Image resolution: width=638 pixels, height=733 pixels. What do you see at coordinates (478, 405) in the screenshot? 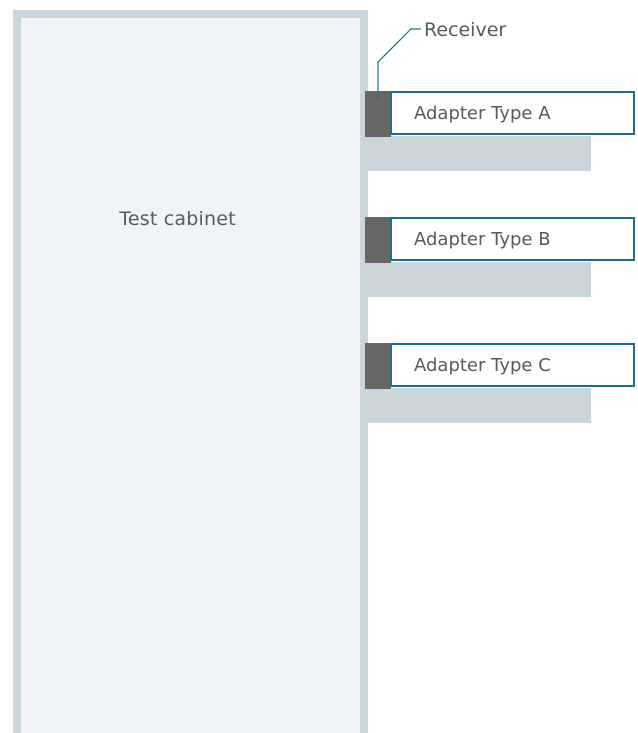
I see `rail-c` at bounding box center [478, 405].